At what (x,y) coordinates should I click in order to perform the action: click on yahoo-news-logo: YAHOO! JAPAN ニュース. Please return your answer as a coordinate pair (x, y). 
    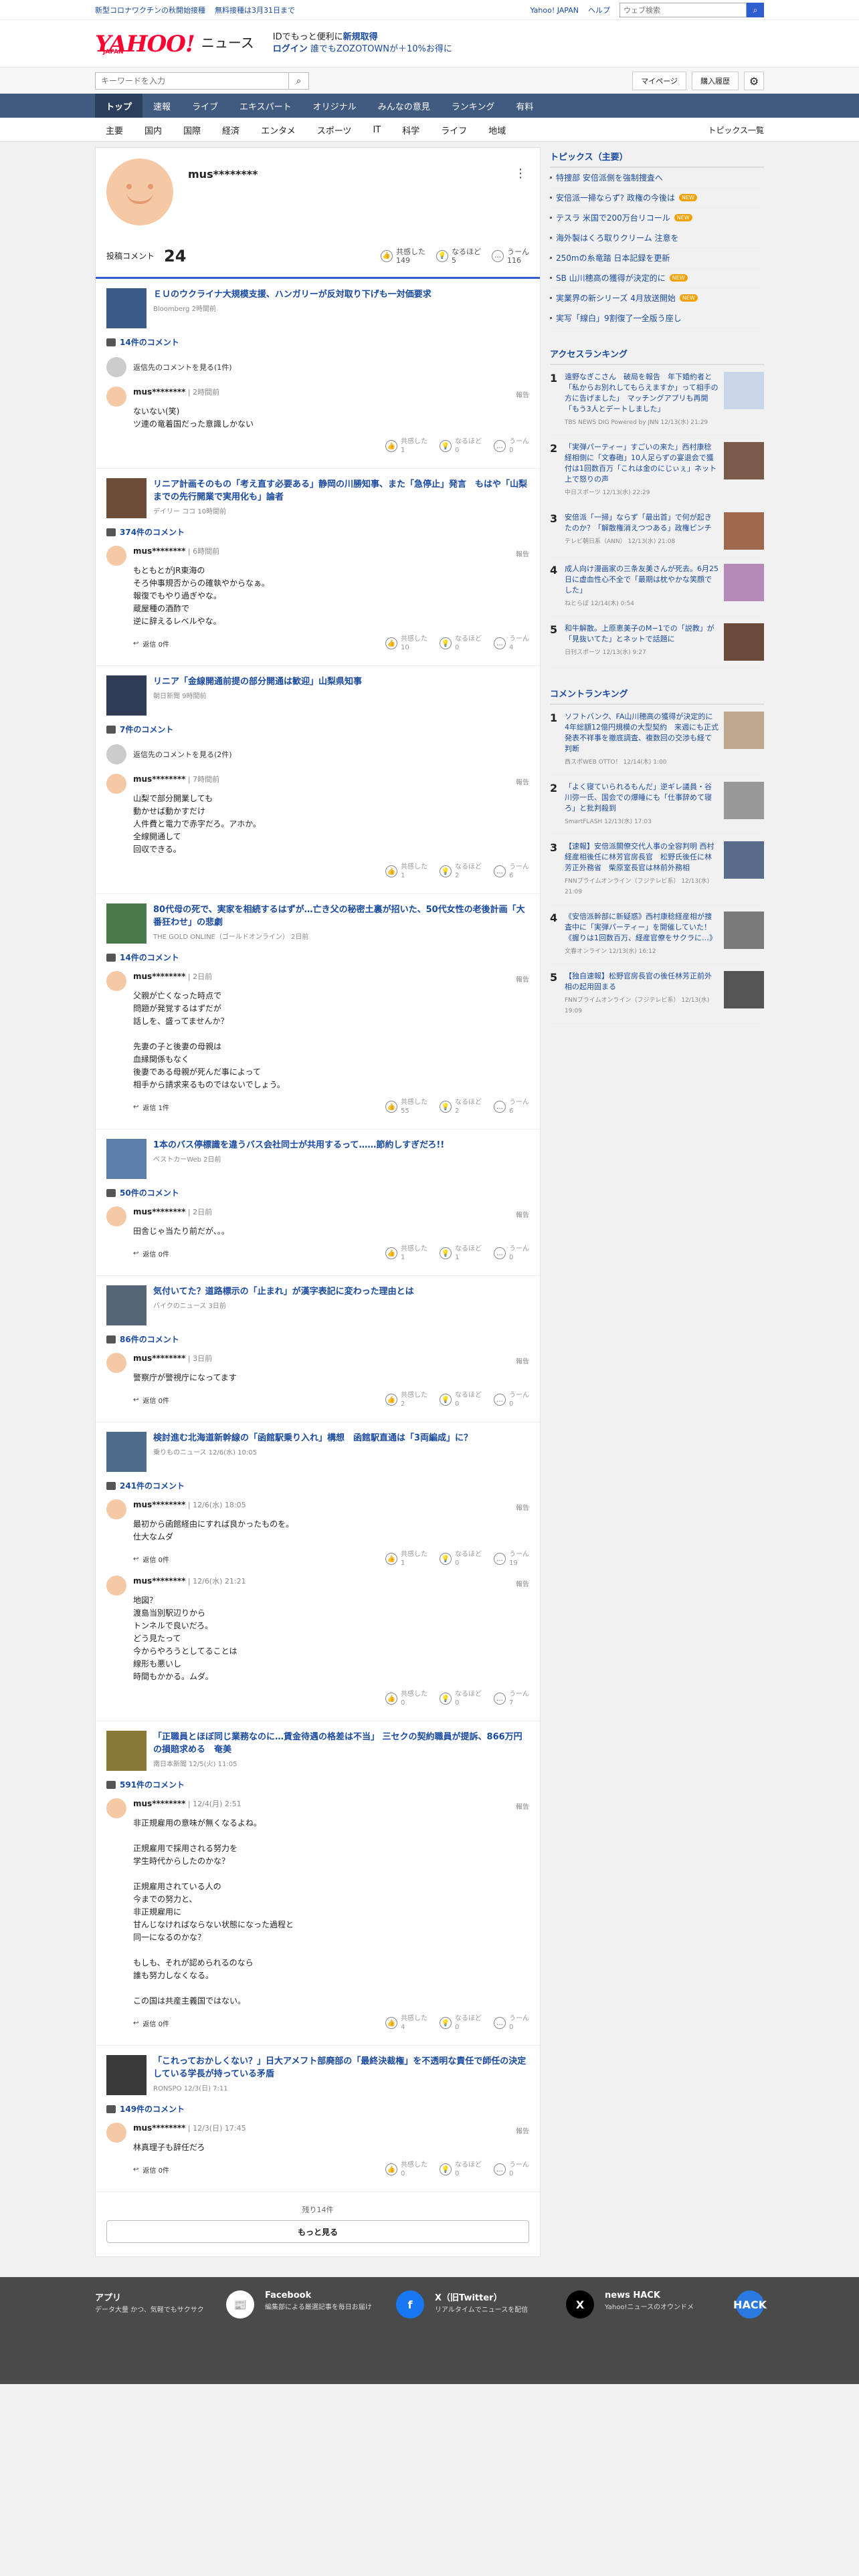
    Looking at the image, I should click on (174, 44).